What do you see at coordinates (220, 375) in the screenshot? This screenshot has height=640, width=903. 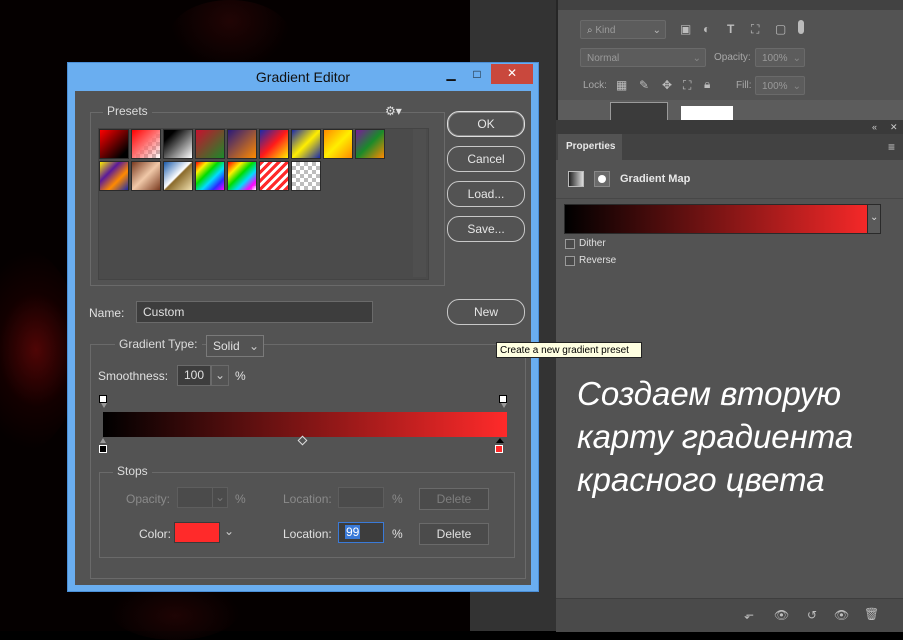 I see `smoothness-slider-toggle: ⌄` at bounding box center [220, 375].